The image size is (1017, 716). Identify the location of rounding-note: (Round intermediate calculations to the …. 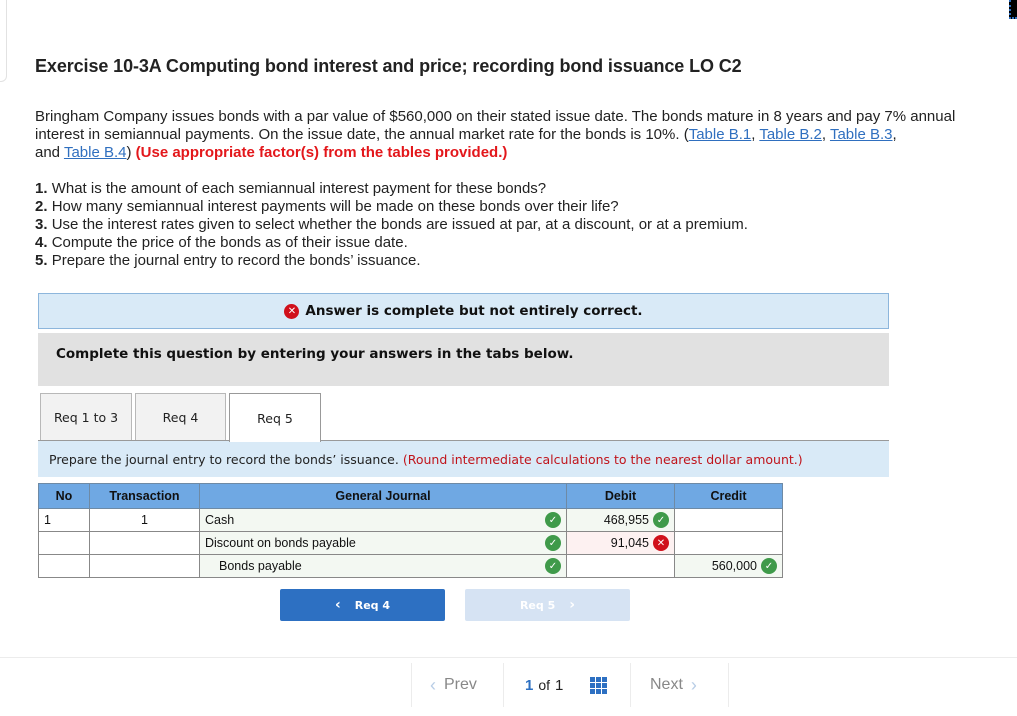
(602, 459).